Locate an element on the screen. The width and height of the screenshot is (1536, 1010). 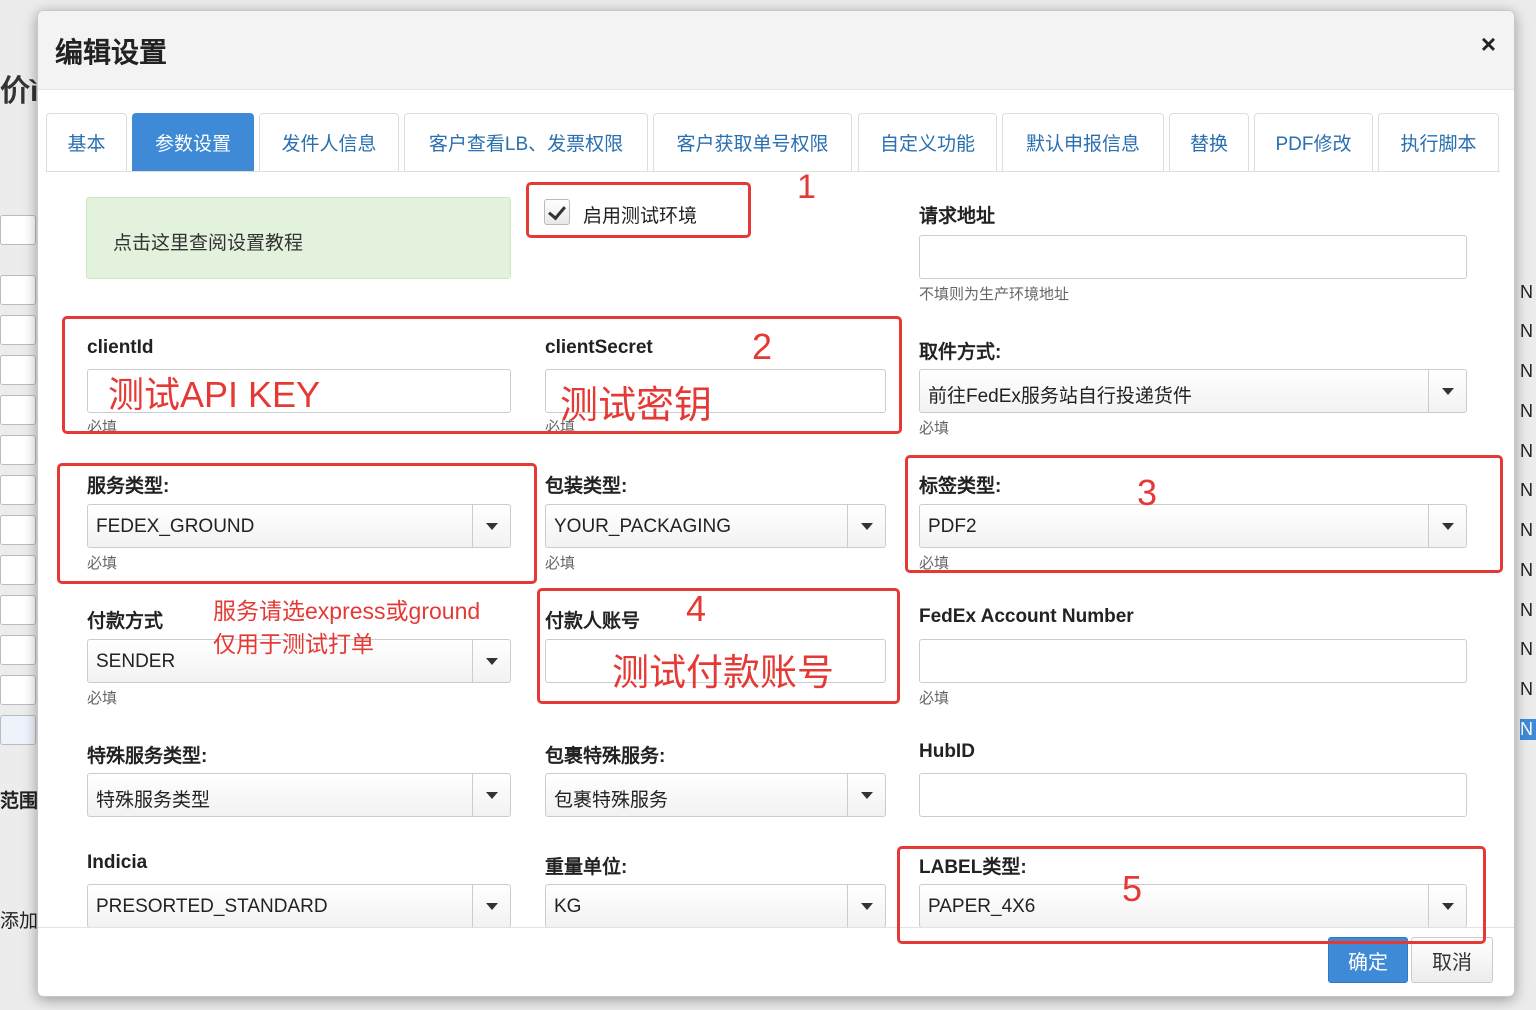
request-url-input is located at coordinates (1193, 257).